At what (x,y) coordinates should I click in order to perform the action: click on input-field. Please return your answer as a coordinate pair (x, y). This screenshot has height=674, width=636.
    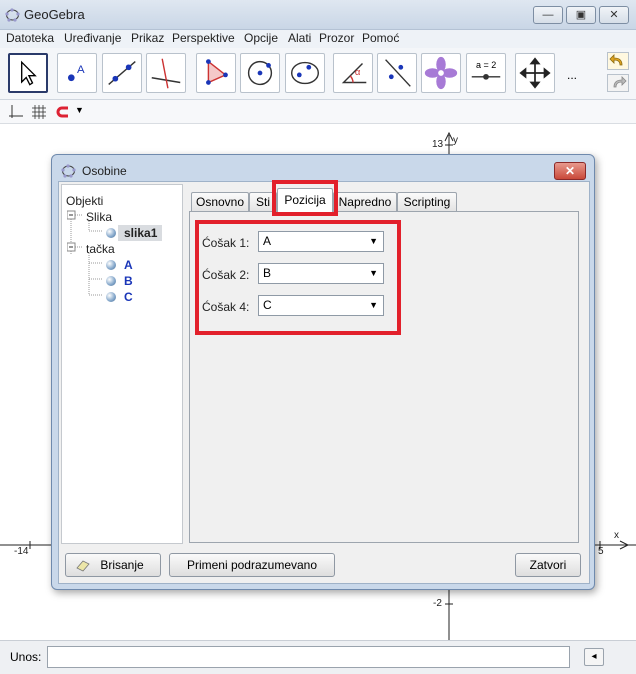
    Looking at the image, I should click on (308, 657).